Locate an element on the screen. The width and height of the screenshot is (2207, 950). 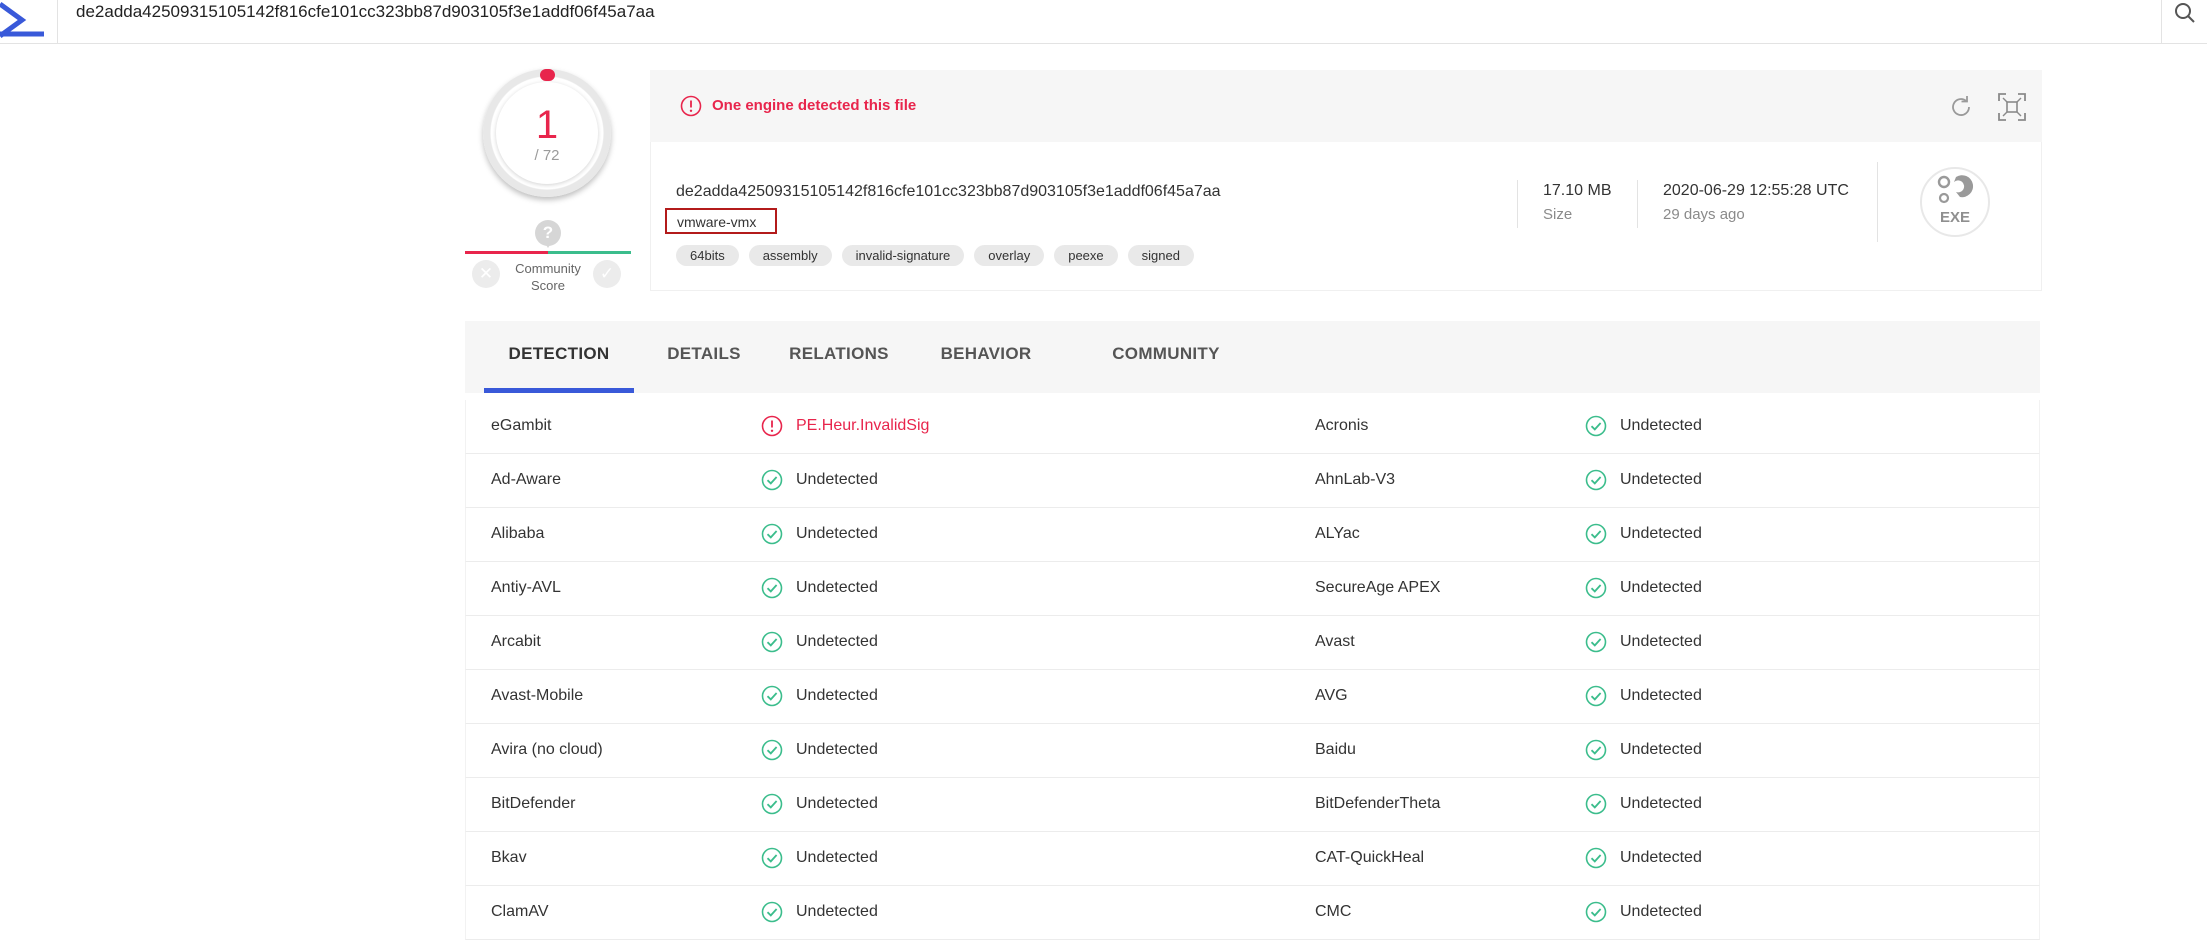
community-label-line2: Score is located at coordinates (548, 285).